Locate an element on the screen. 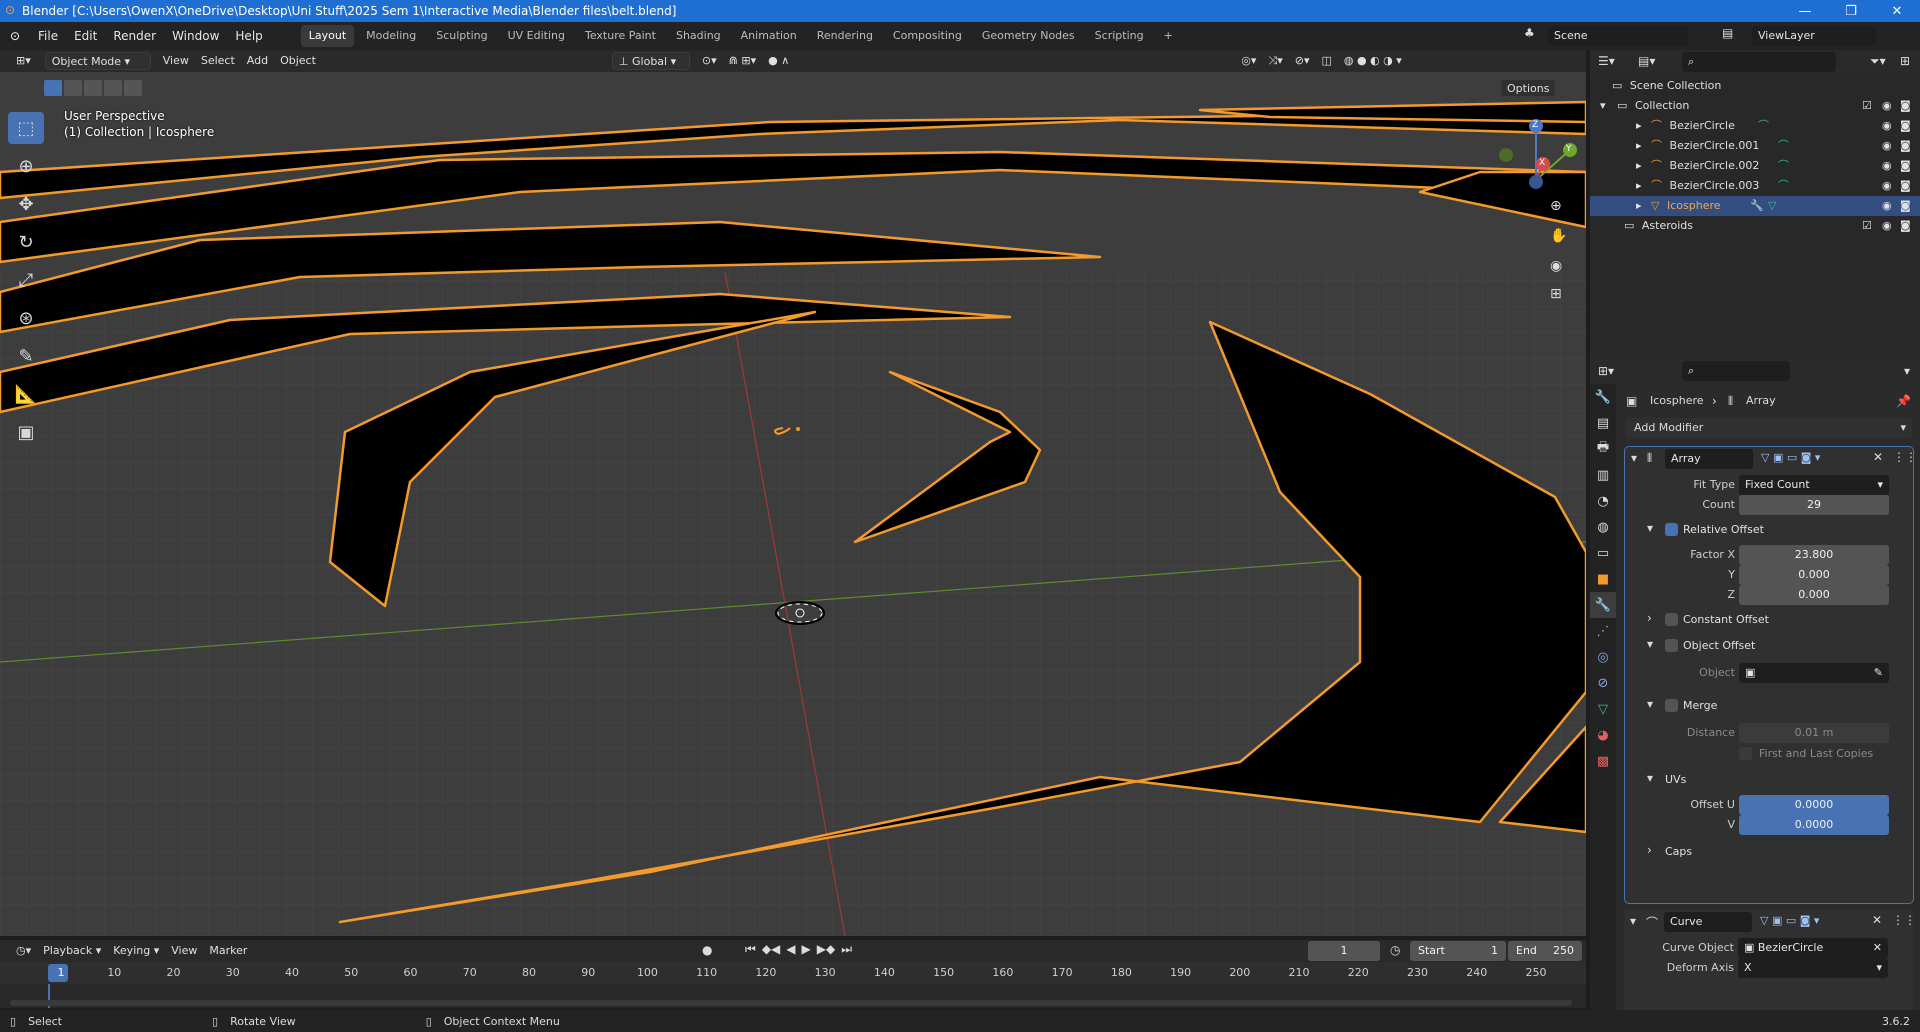 This screenshot has height=1032, width=1920. render-tab-icon: ▤ is located at coordinates (1603, 423).